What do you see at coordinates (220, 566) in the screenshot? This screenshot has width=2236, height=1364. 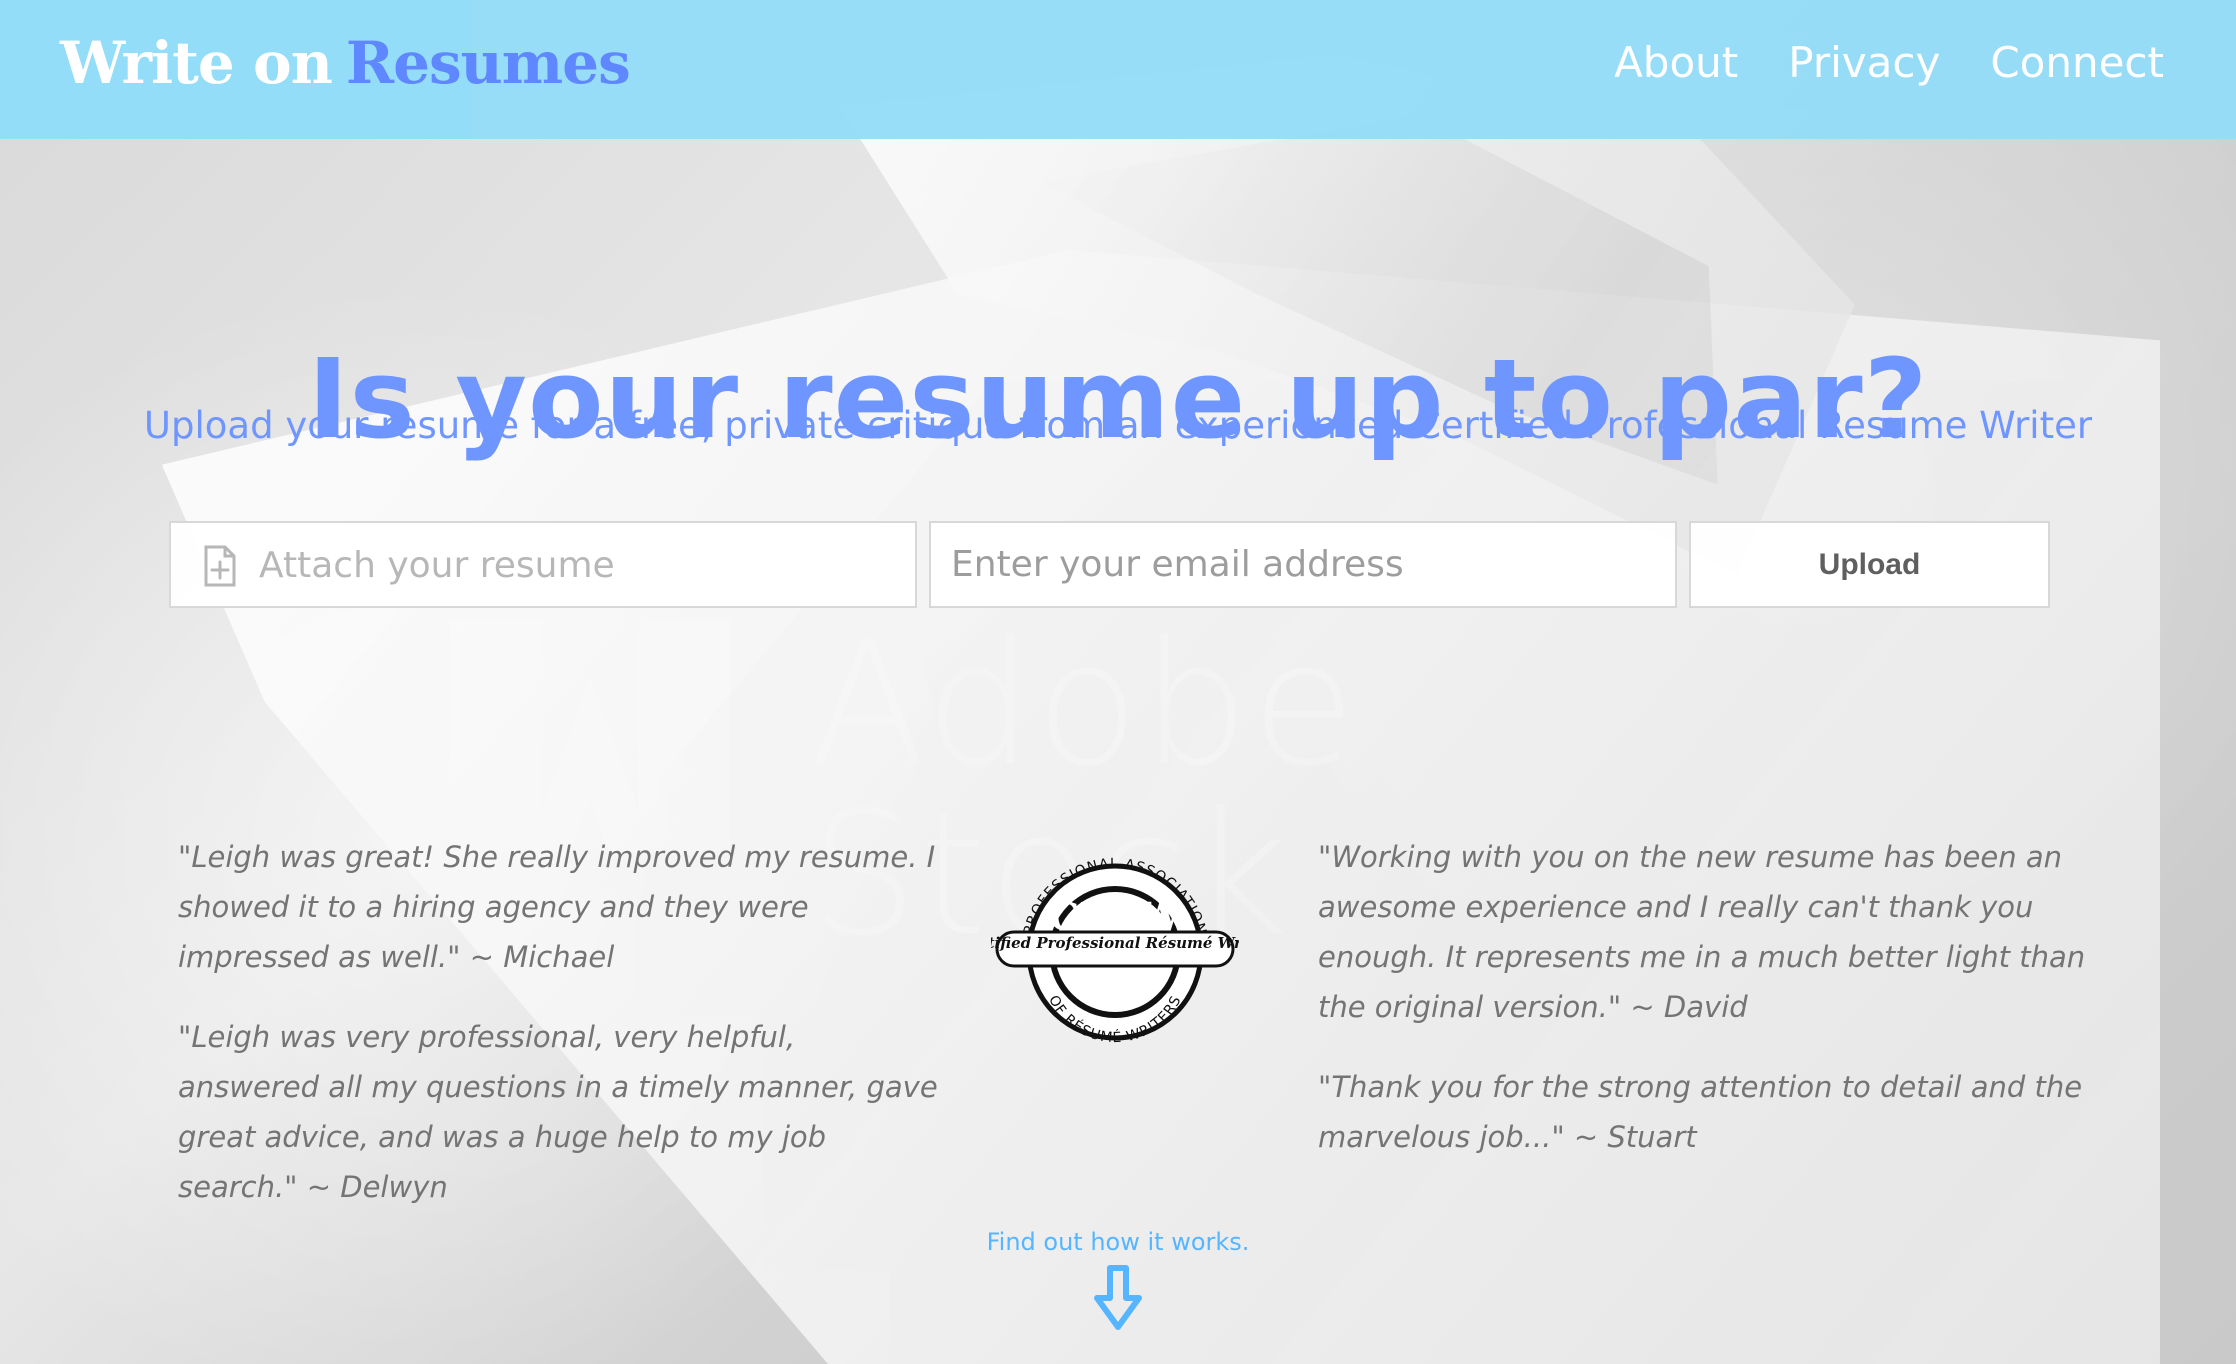 I see `file-plus-icon` at bounding box center [220, 566].